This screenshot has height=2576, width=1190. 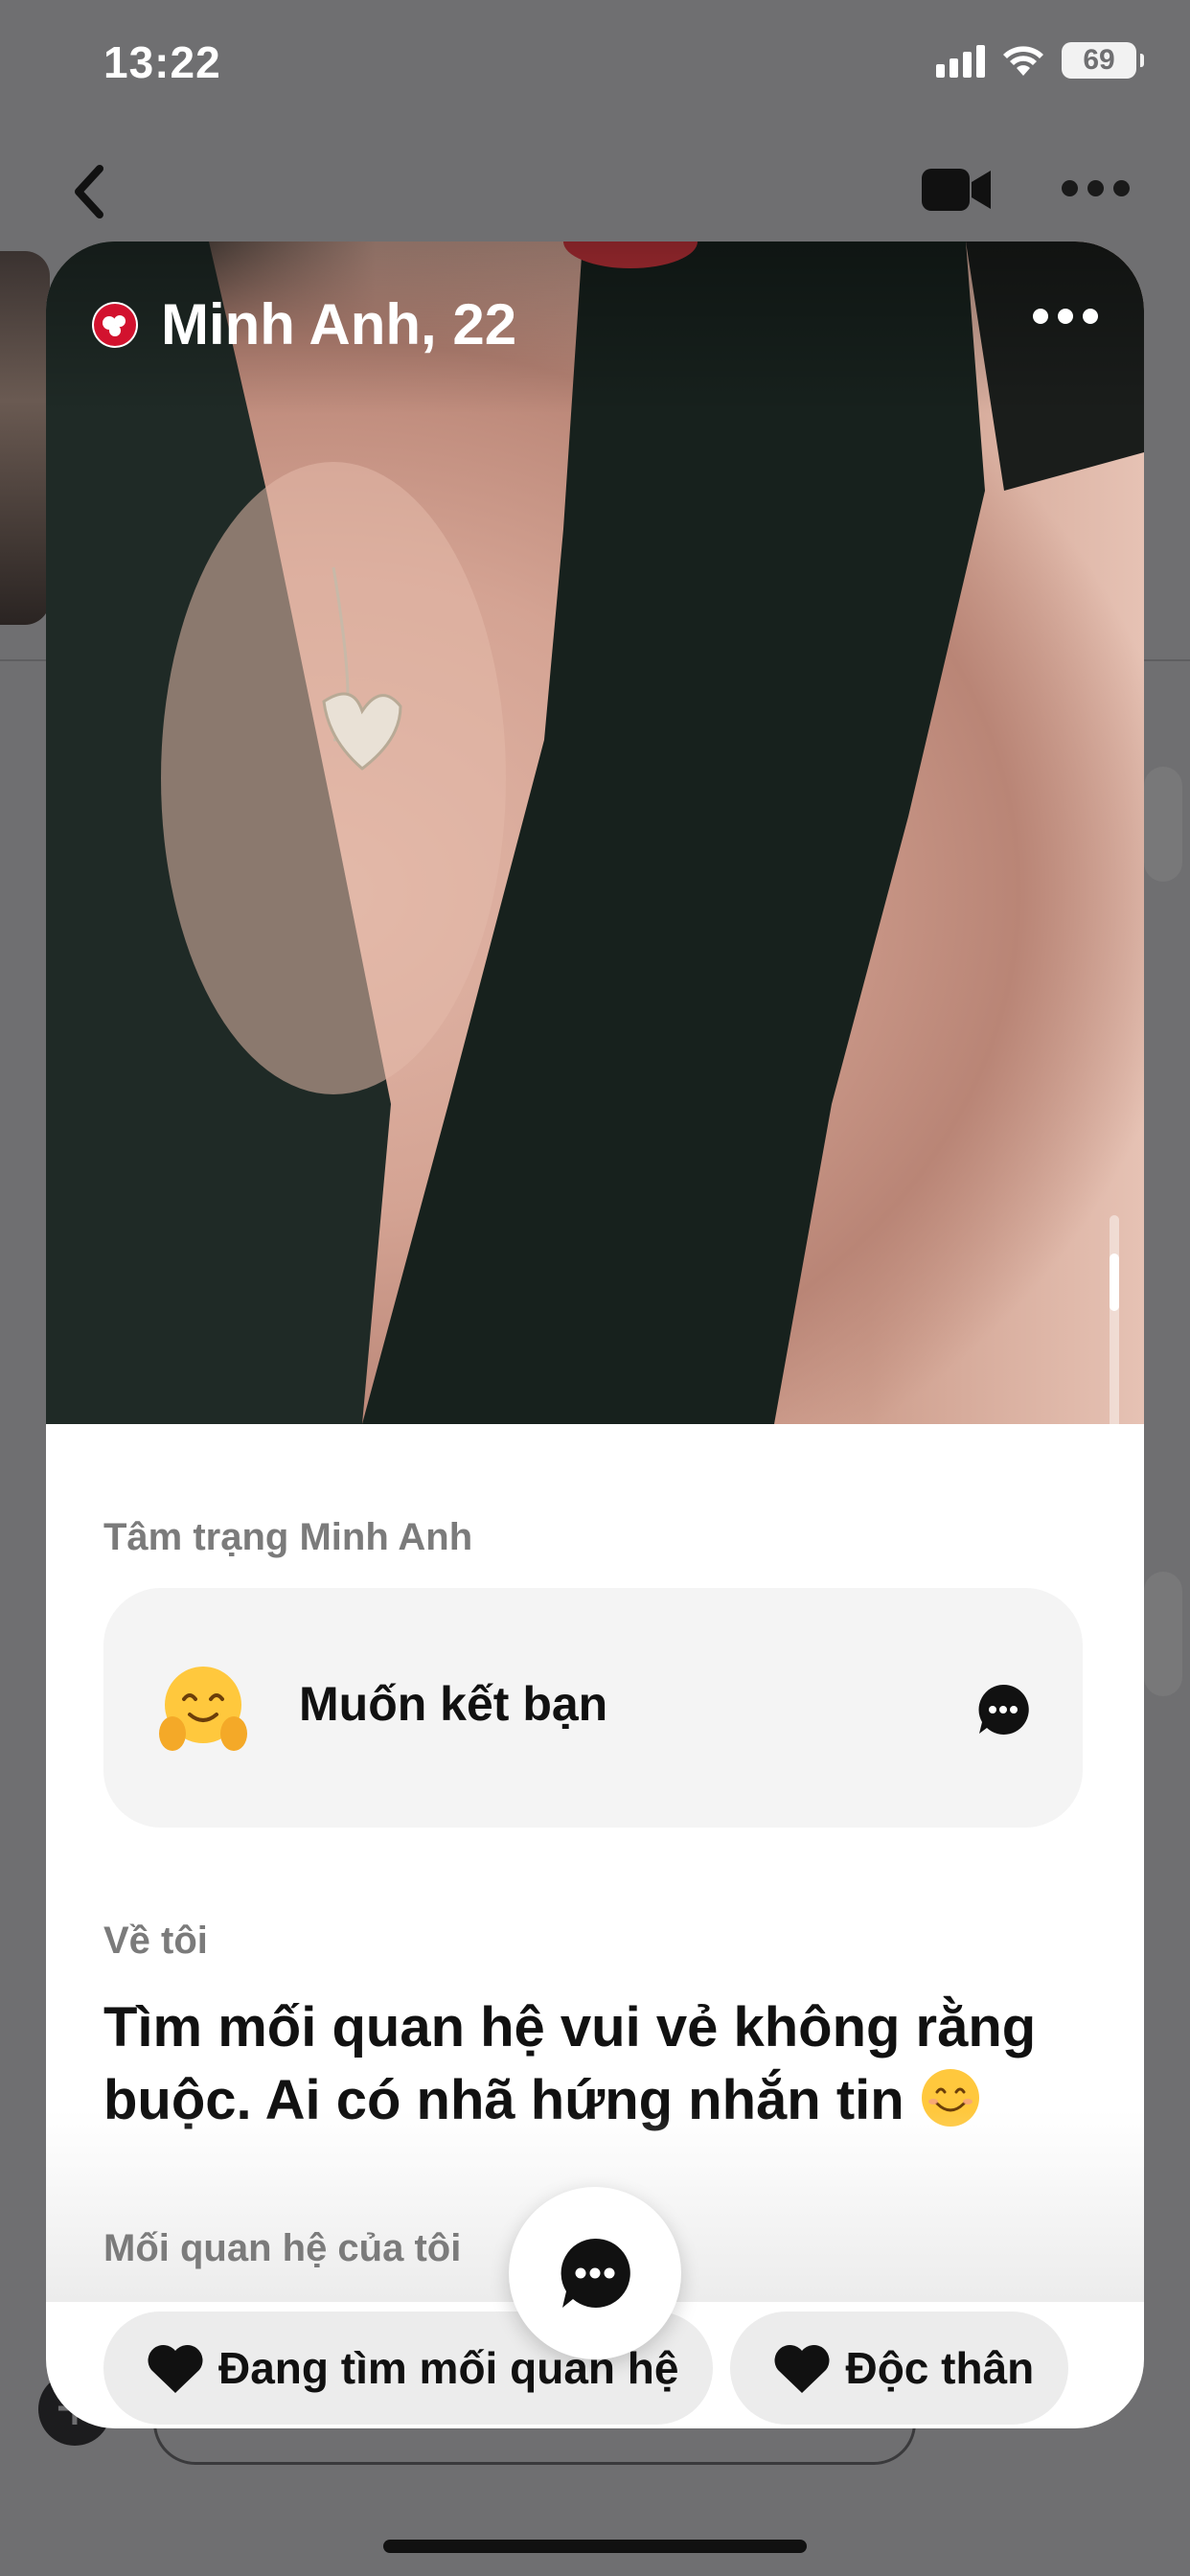 I want to click on chat-nav-bar, so click(x=595, y=192).